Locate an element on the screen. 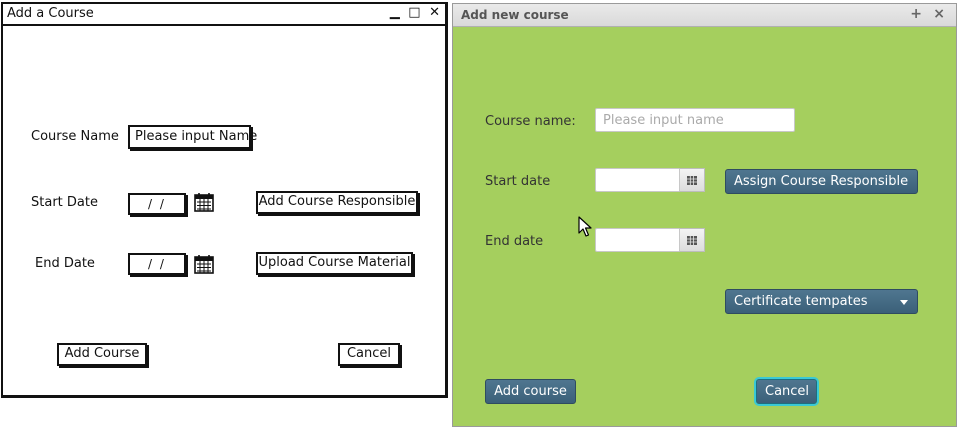  add-course-responsible-button: Add Course Responsible is located at coordinates (337, 202).